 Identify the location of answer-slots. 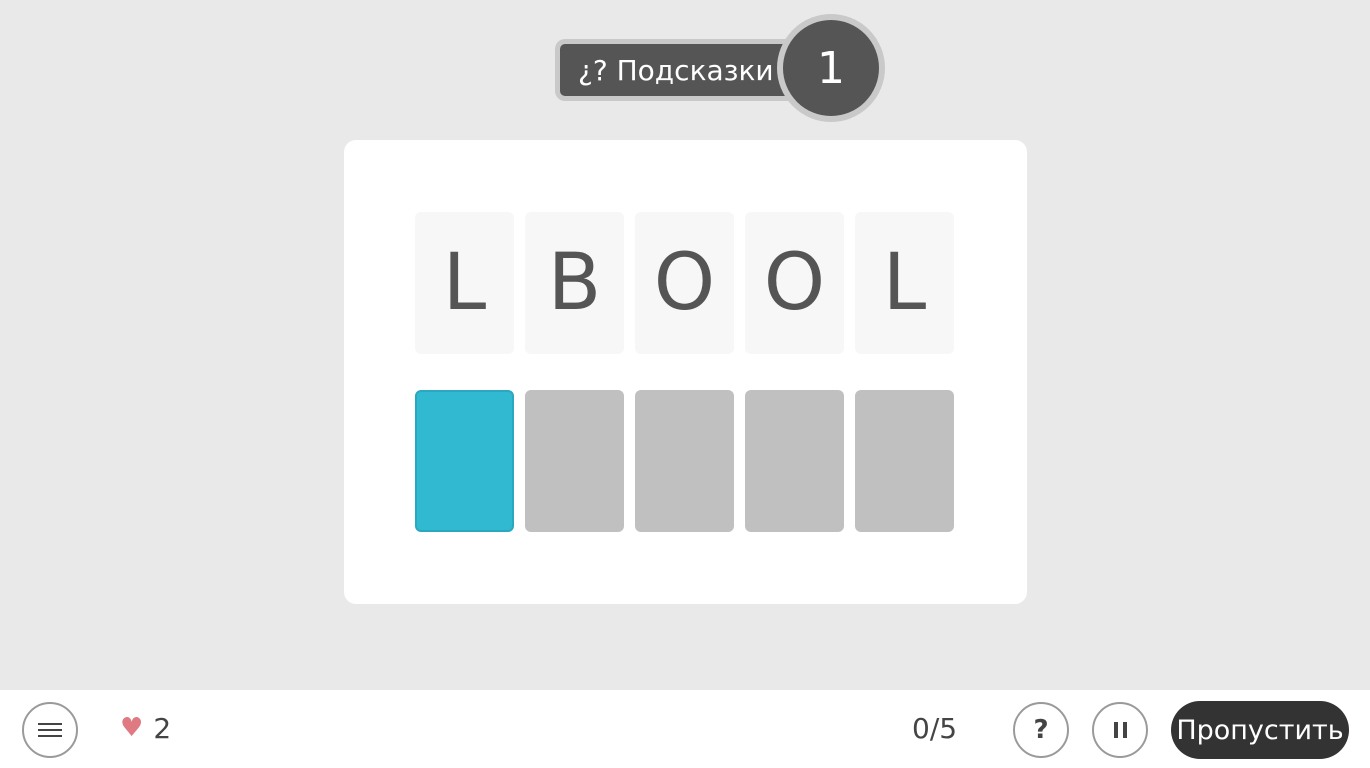
(684, 461).